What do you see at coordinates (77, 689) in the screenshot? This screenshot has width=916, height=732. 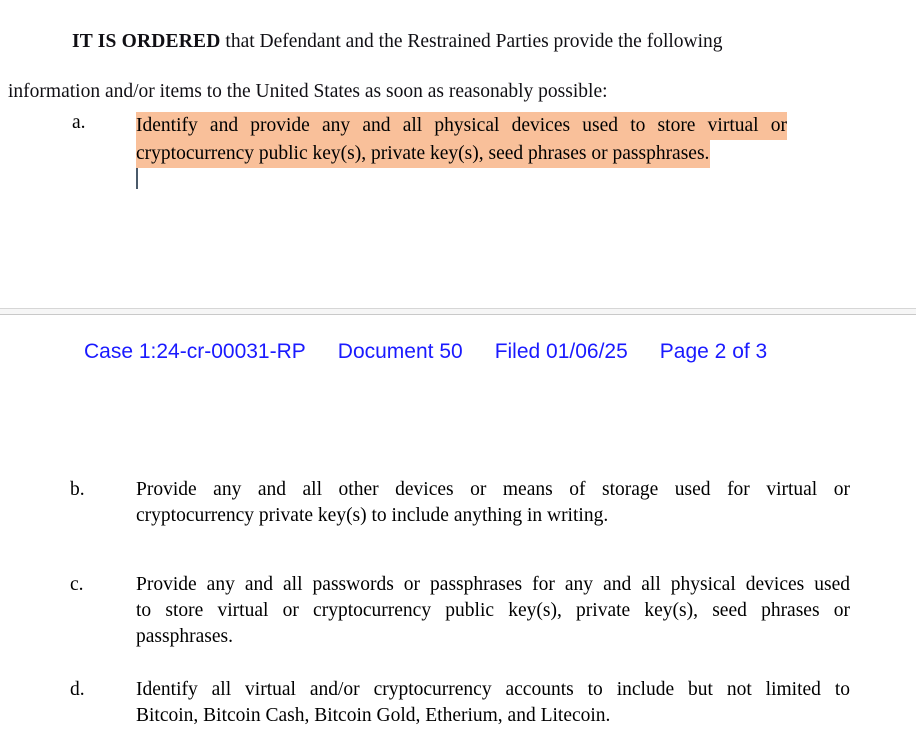 I see `list-item-d-marker: d.` at bounding box center [77, 689].